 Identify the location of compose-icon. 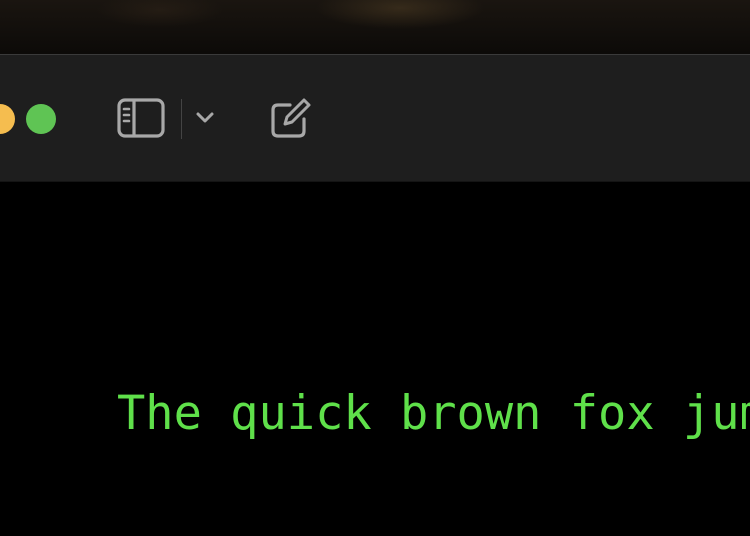
(291, 118).